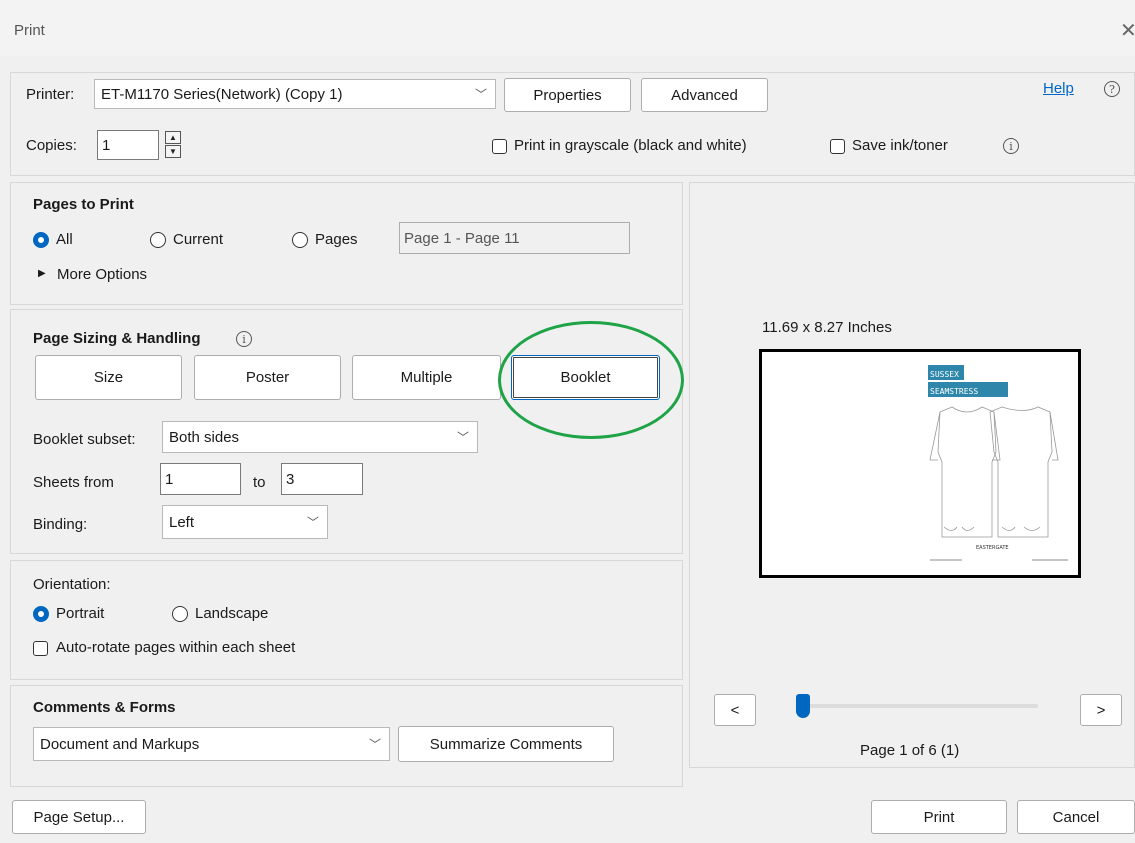 The height and width of the screenshot is (843, 1135). What do you see at coordinates (64, 239) in the screenshot?
I see `all-label: All` at bounding box center [64, 239].